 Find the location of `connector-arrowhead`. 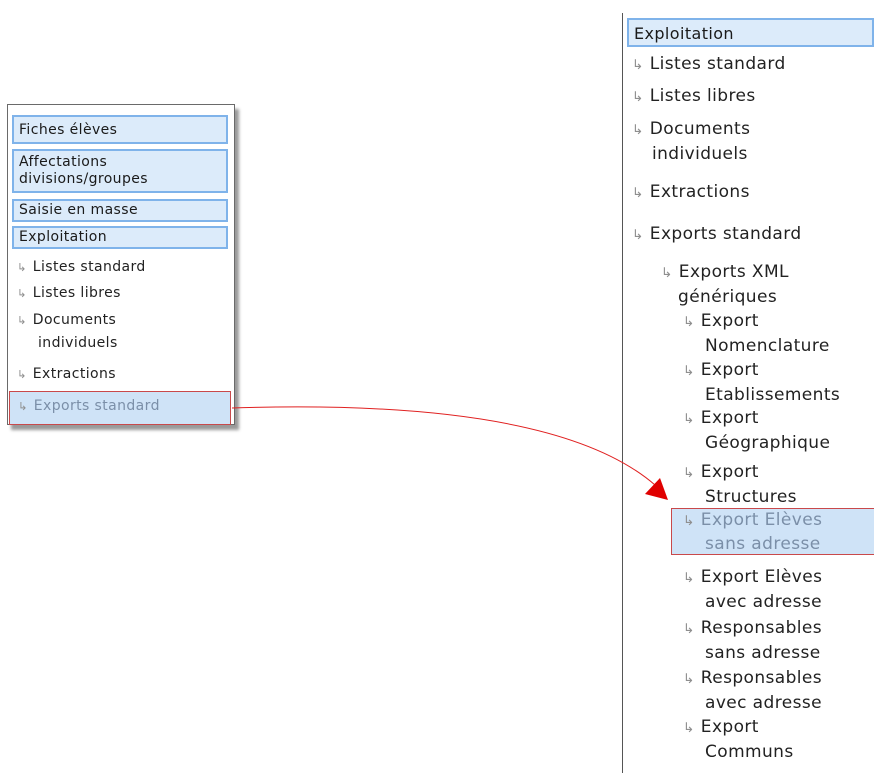

connector-arrowhead is located at coordinates (656, 489).